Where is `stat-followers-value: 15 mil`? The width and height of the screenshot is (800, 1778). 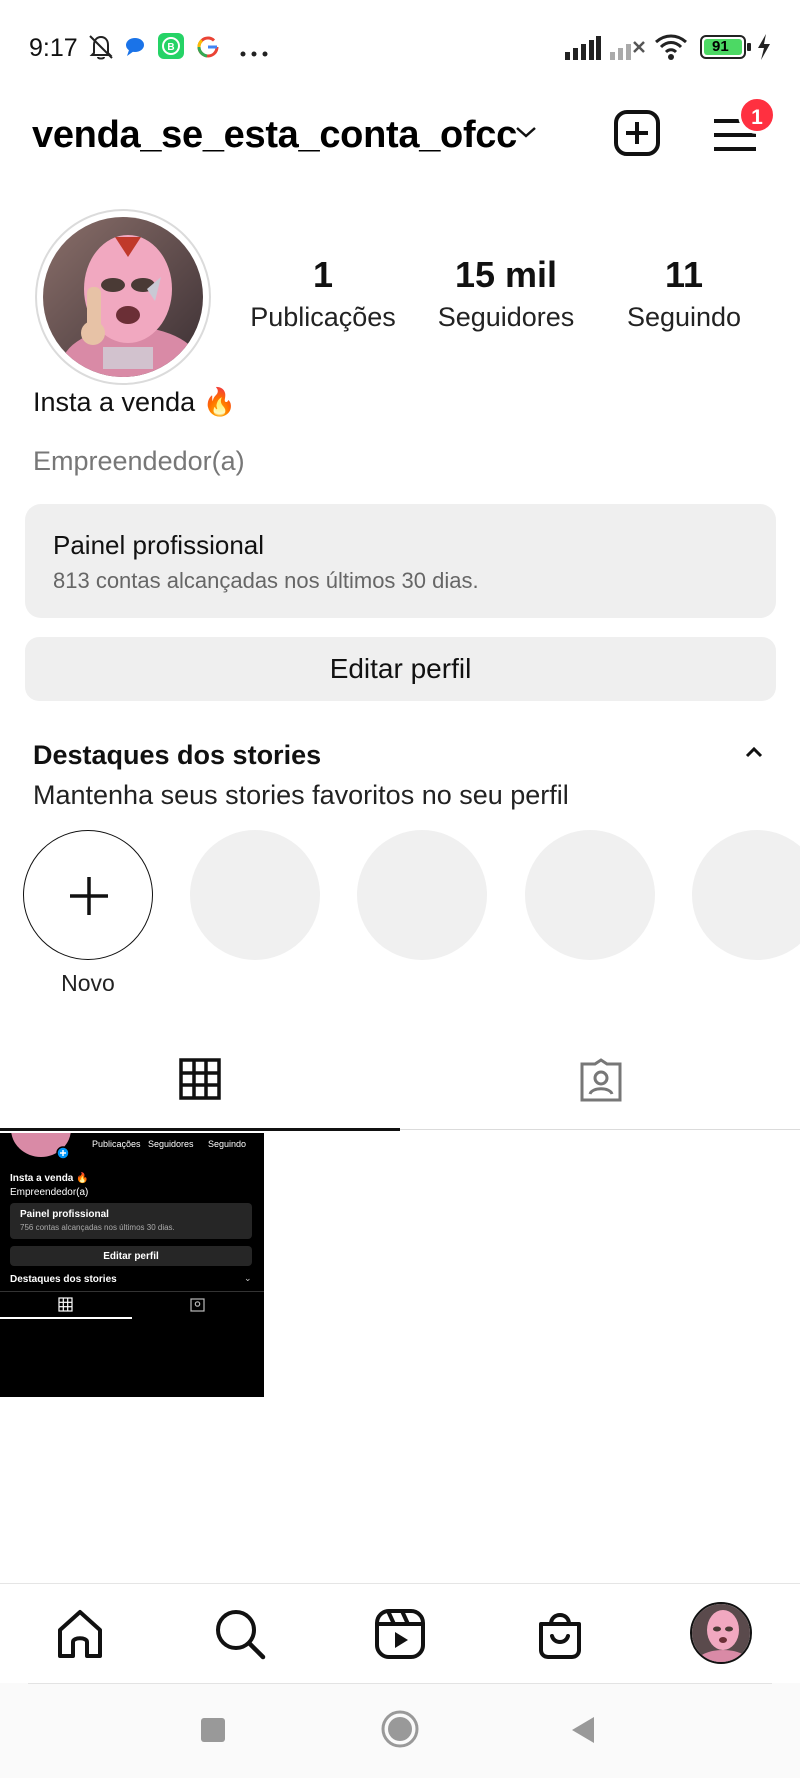 stat-followers-value: 15 mil is located at coordinates (506, 274).